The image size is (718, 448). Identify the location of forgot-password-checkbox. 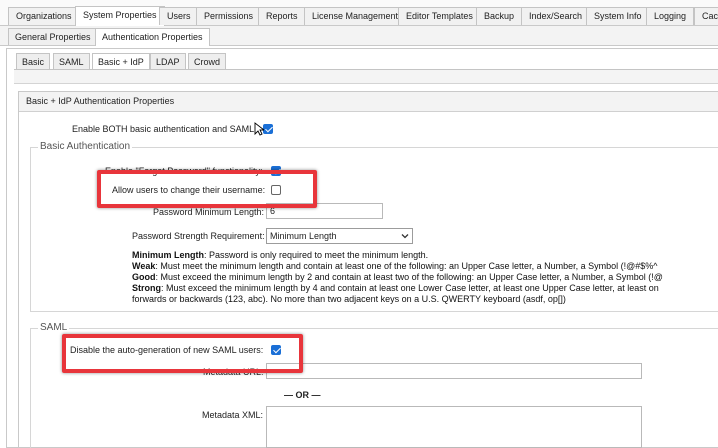
(276, 171).